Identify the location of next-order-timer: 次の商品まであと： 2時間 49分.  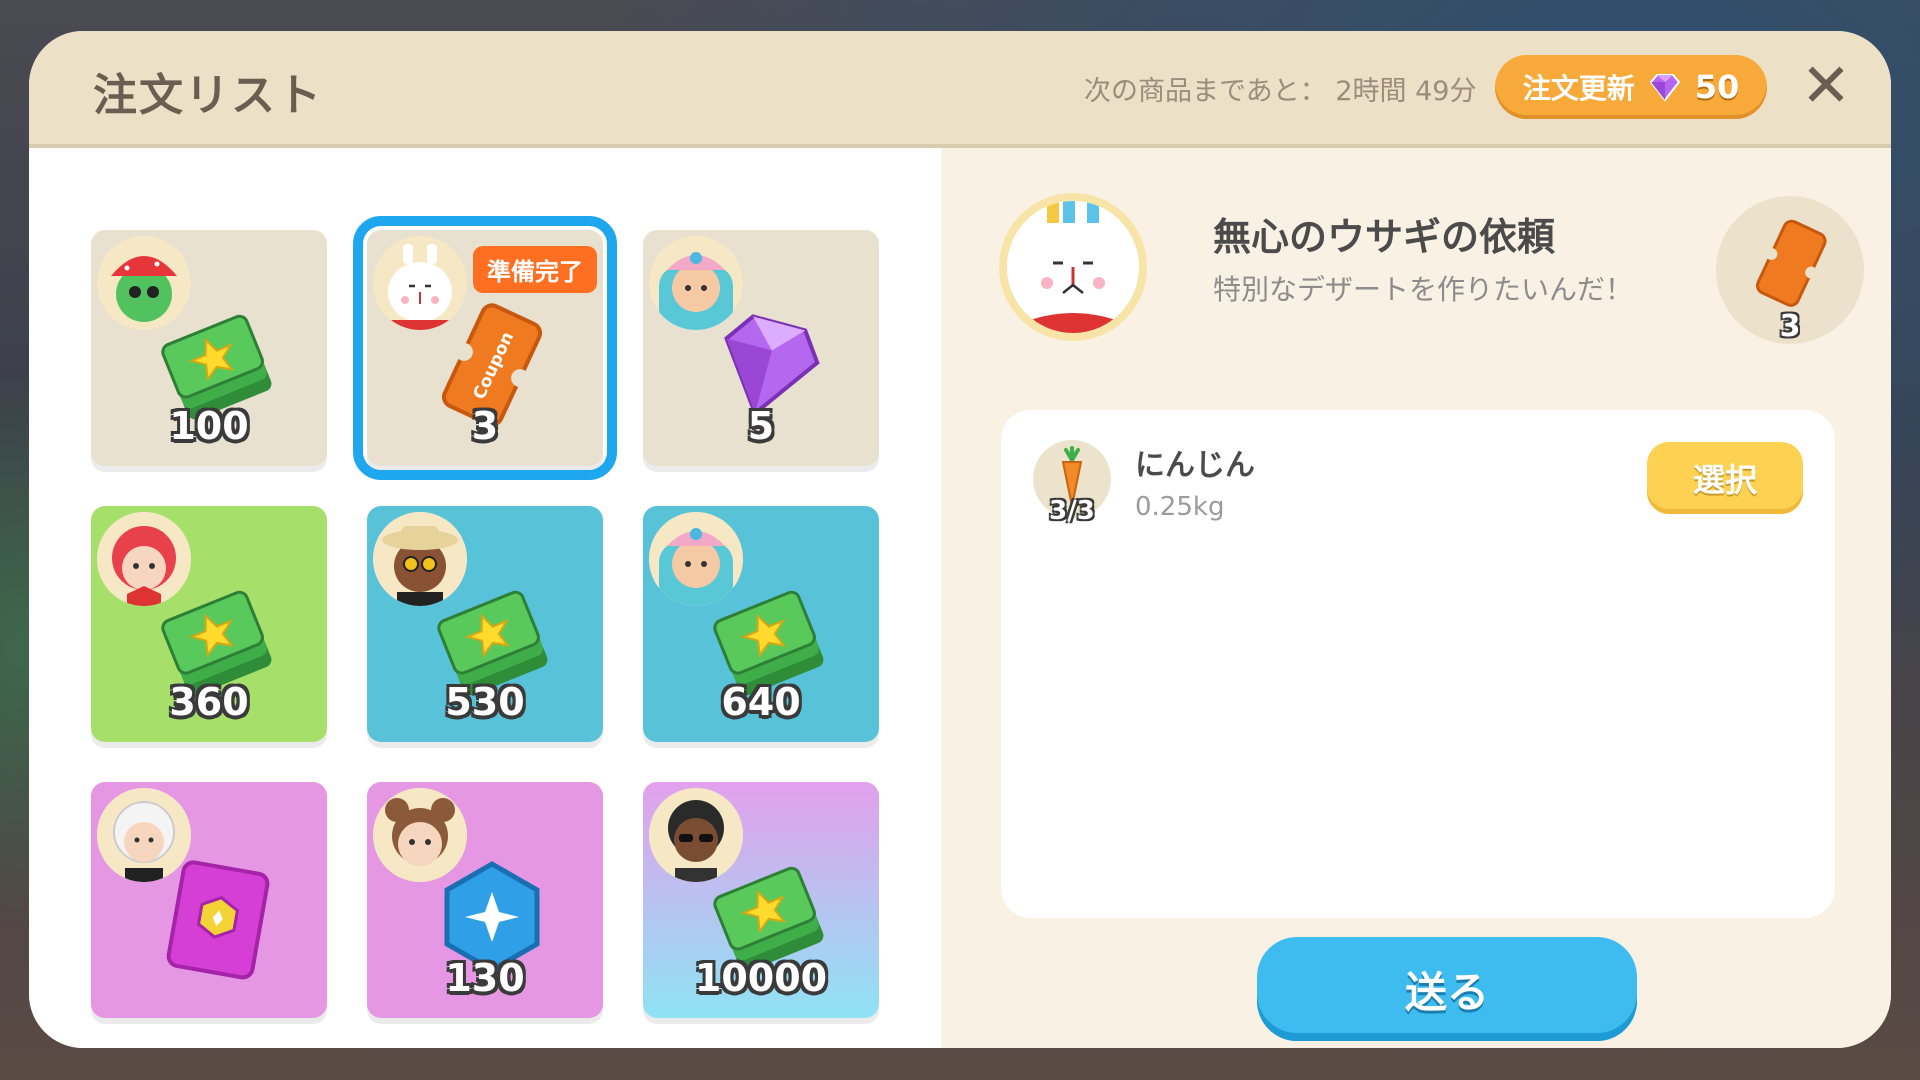
(1280, 88).